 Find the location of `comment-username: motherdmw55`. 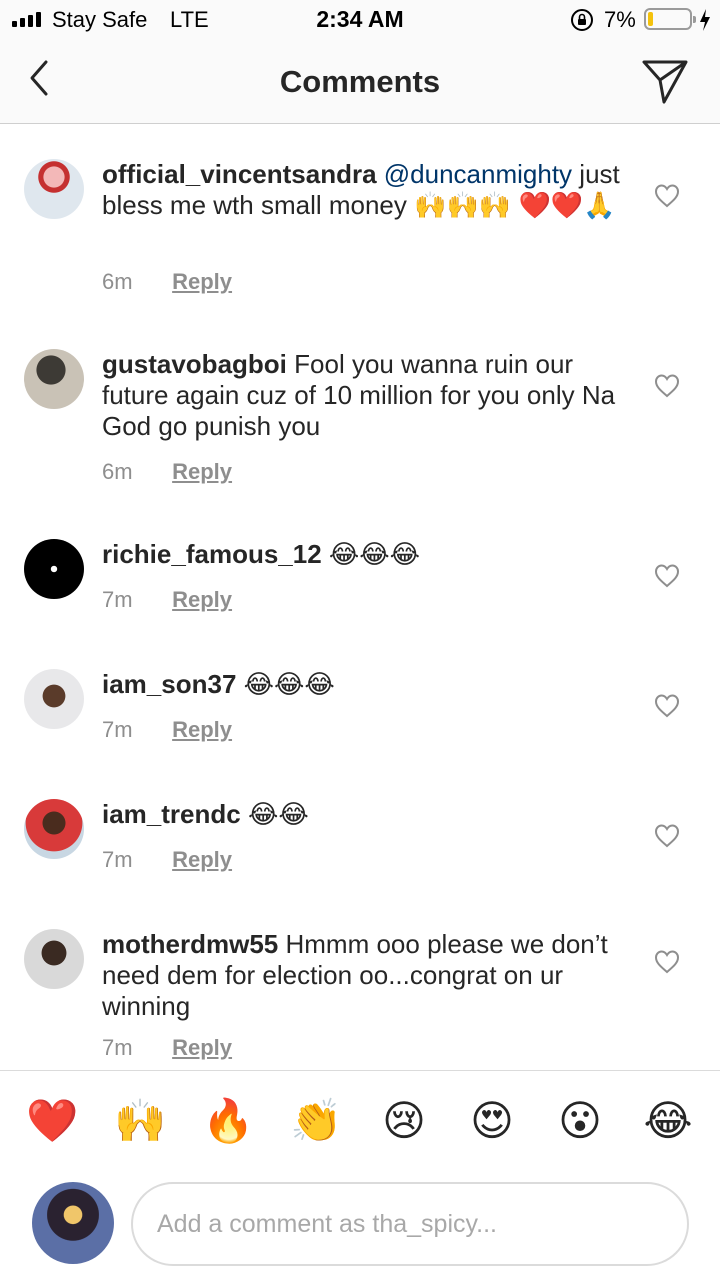

comment-username: motherdmw55 is located at coordinates (190, 944).